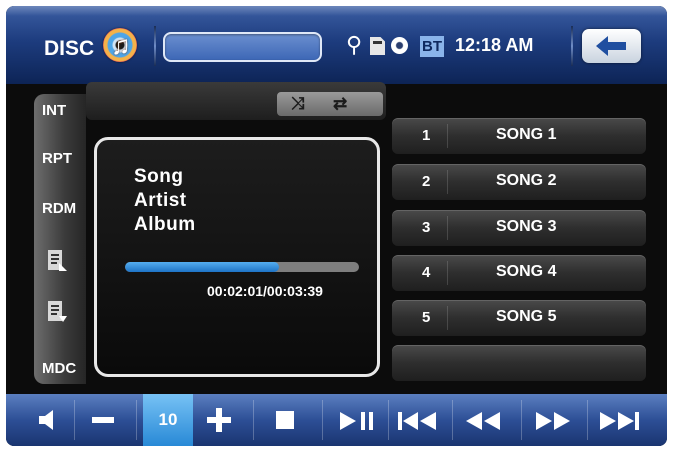  Describe the element at coordinates (57, 312) in the screenshot. I see `list-down-icon` at that location.